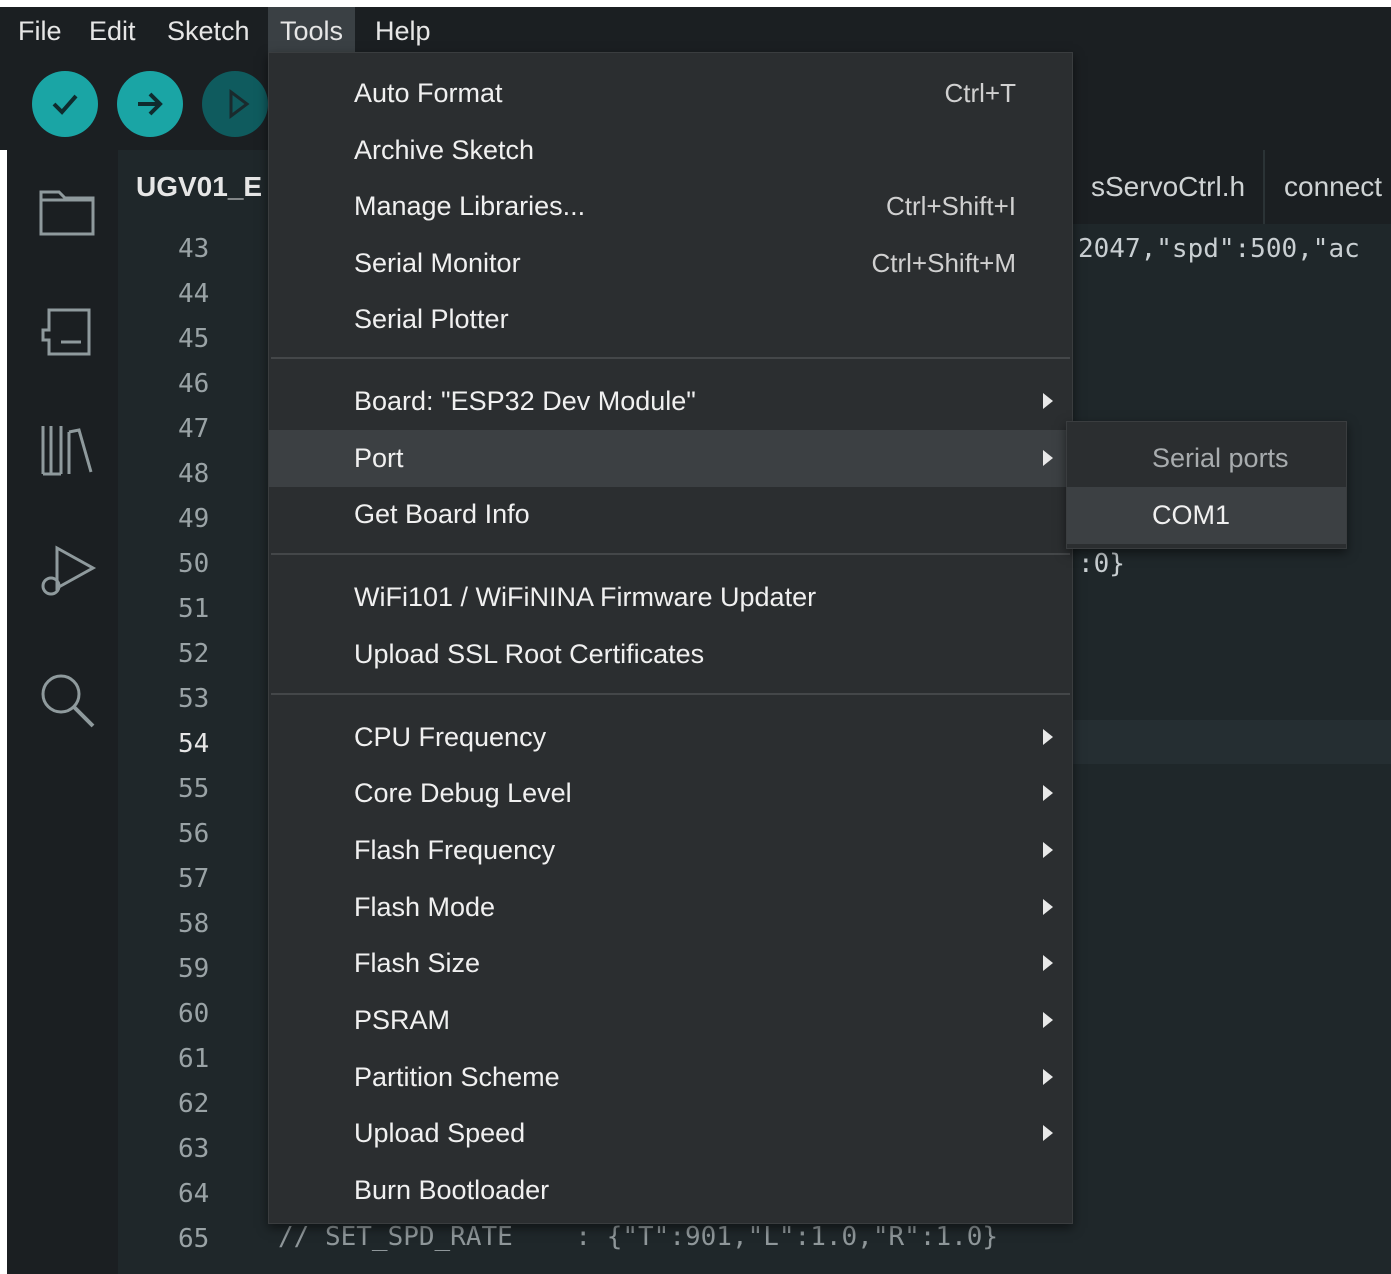  What do you see at coordinates (670, 850) in the screenshot?
I see `menu-item-flash-frequency: Flash Frequency` at bounding box center [670, 850].